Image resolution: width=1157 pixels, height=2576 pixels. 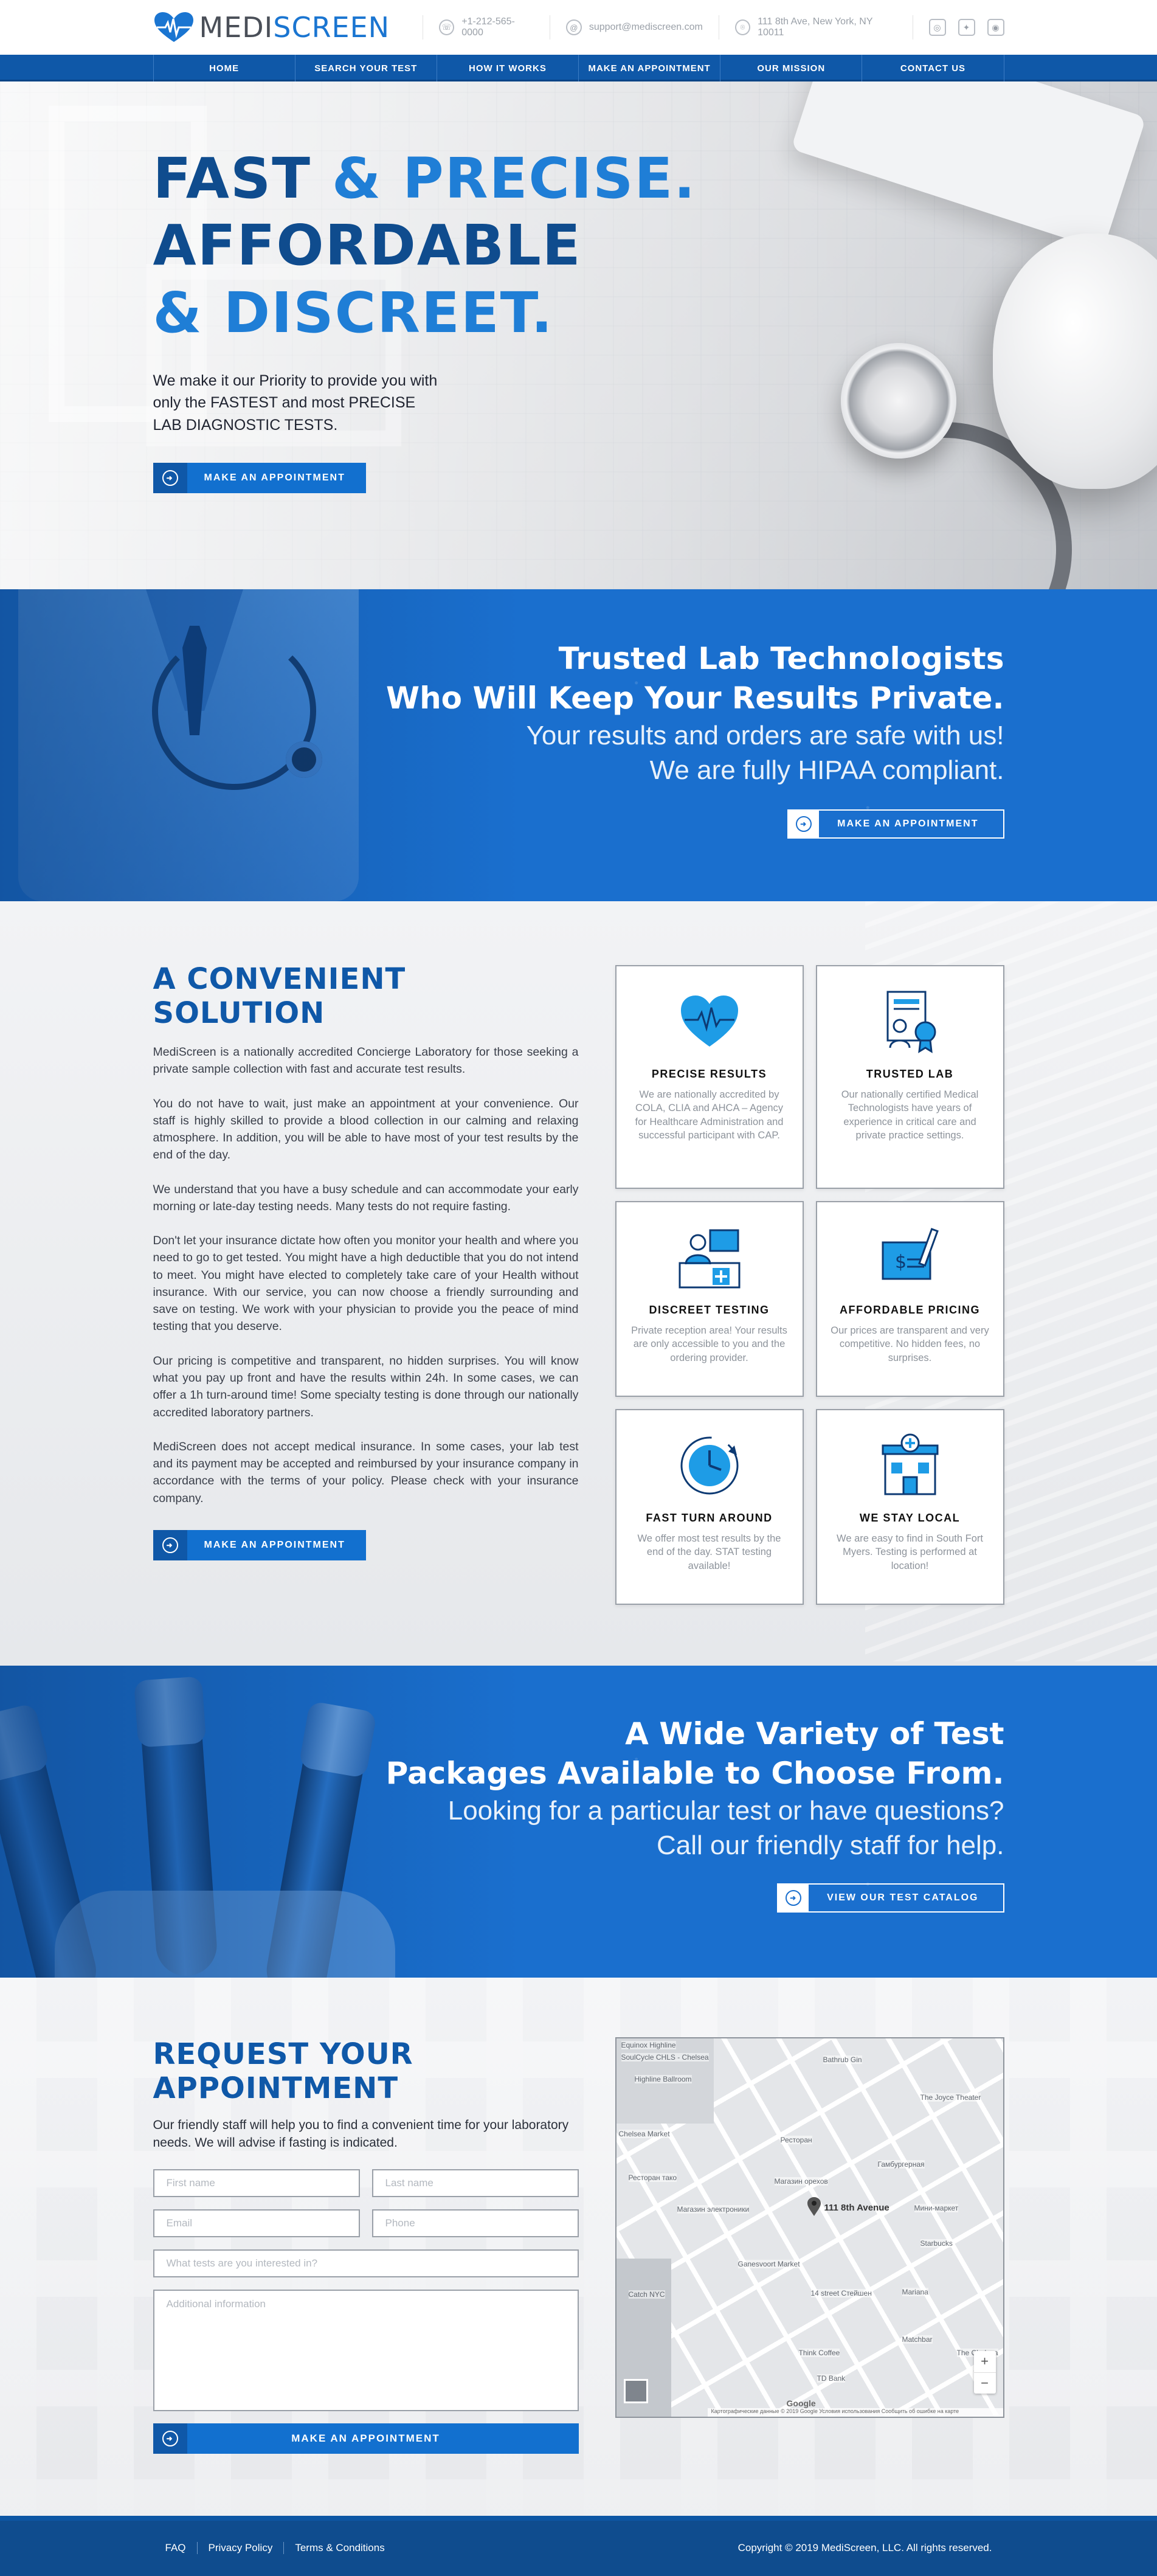 What do you see at coordinates (644, 2134) in the screenshot?
I see `map-label: Chelsea Market` at bounding box center [644, 2134].